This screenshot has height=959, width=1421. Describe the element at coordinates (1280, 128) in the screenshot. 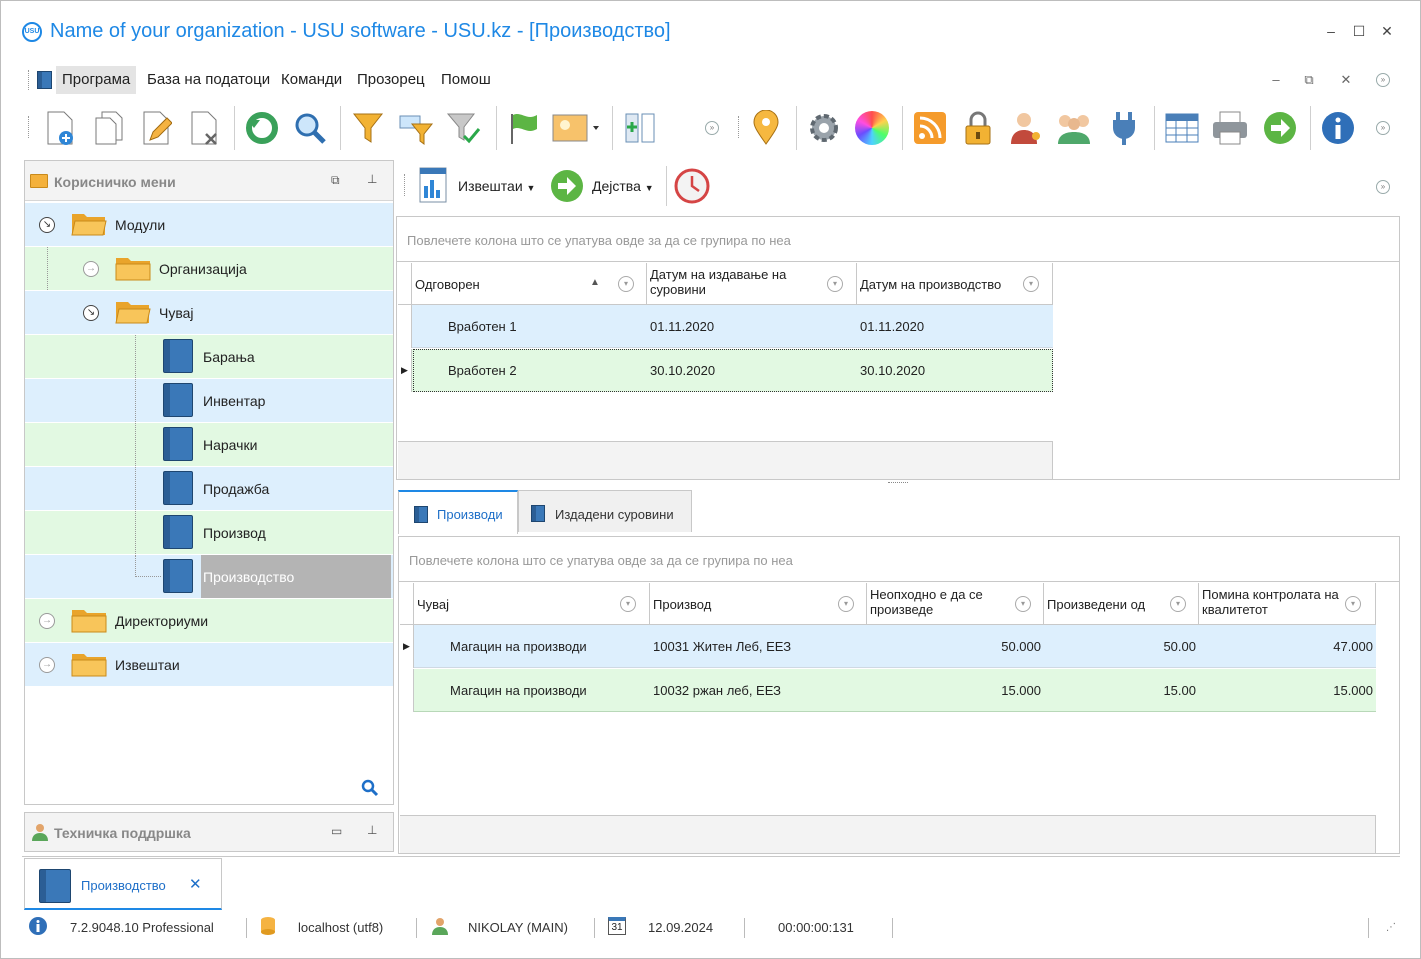

I see `go-forward-icon` at that location.